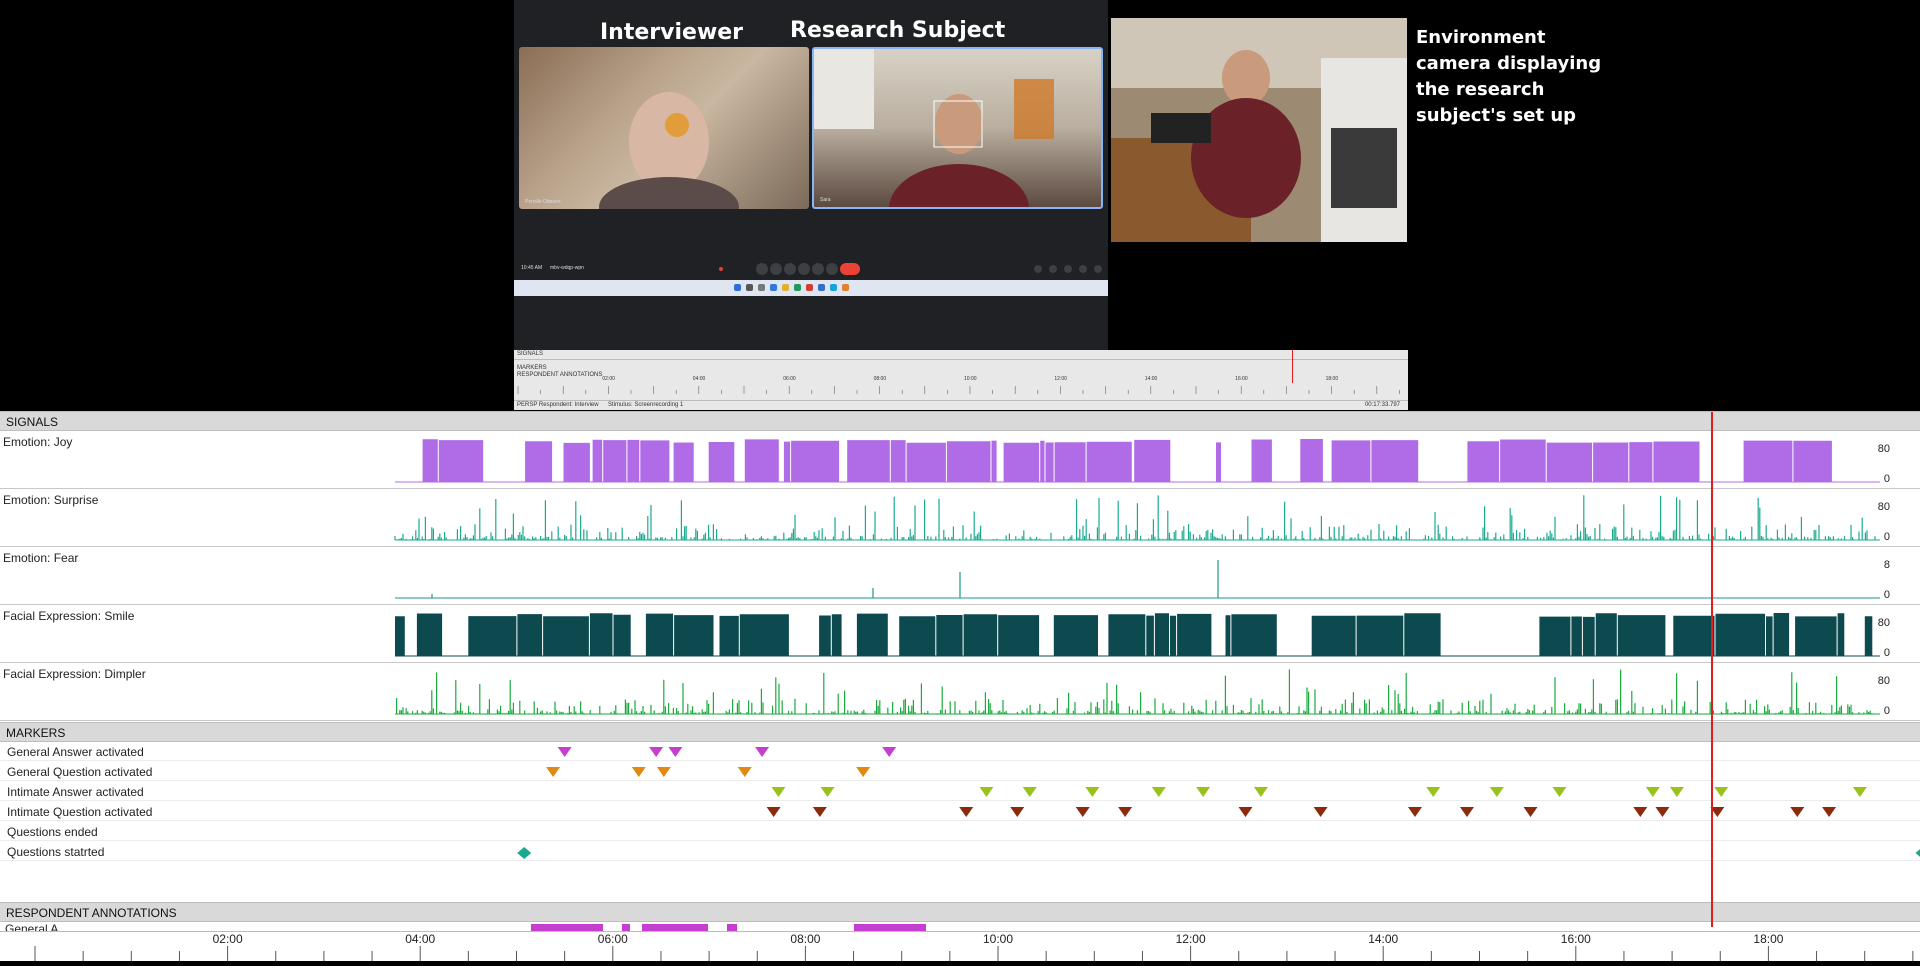 This screenshot has width=1920, height=966. Describe the element at coordinates (797, 287) in the screenshot. I see `store-icon` at that location.